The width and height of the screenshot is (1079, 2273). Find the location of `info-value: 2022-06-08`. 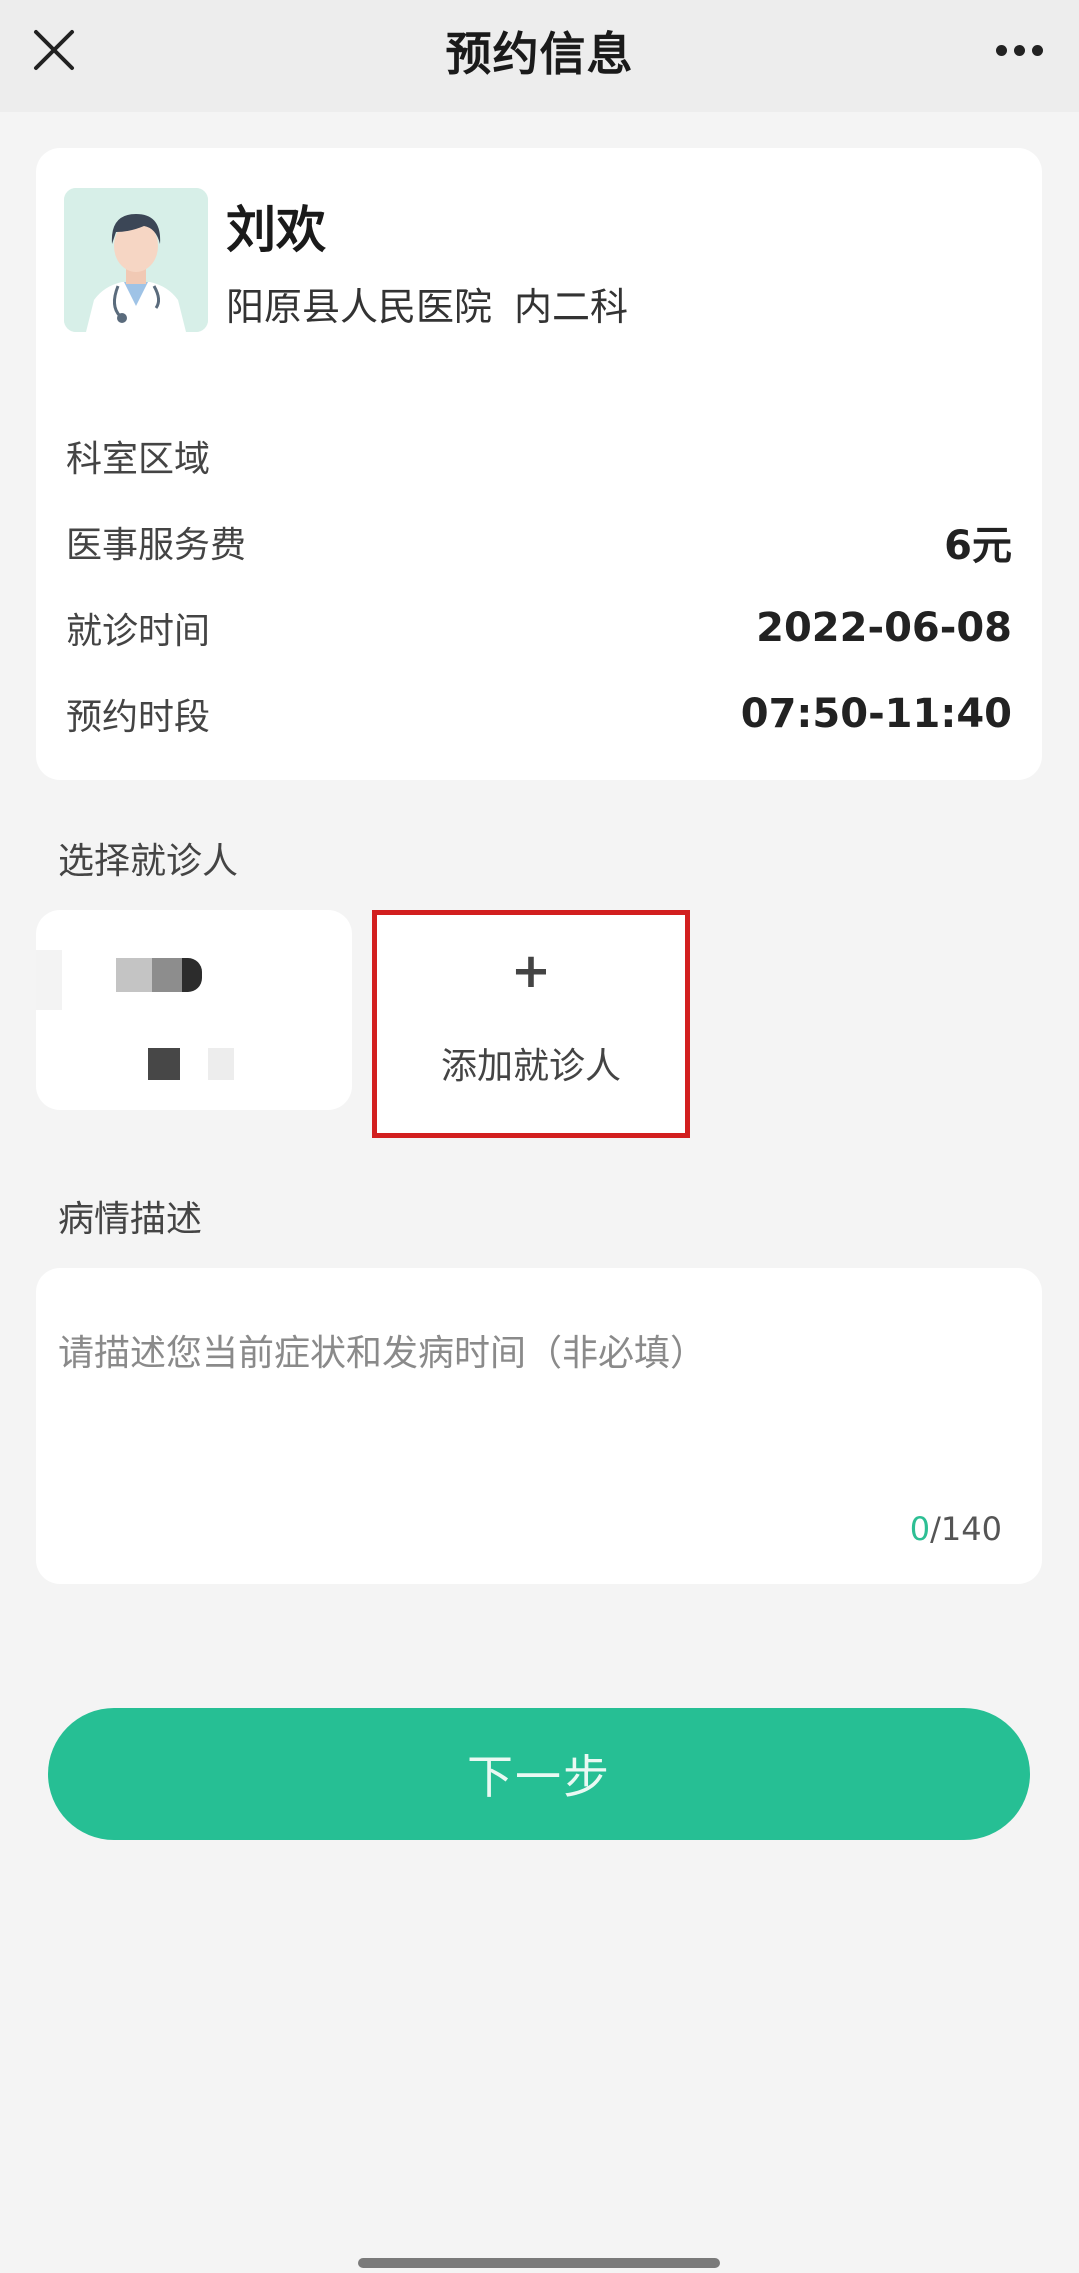

info-value: 2022-06-08 is located at coordinates (884, 628).